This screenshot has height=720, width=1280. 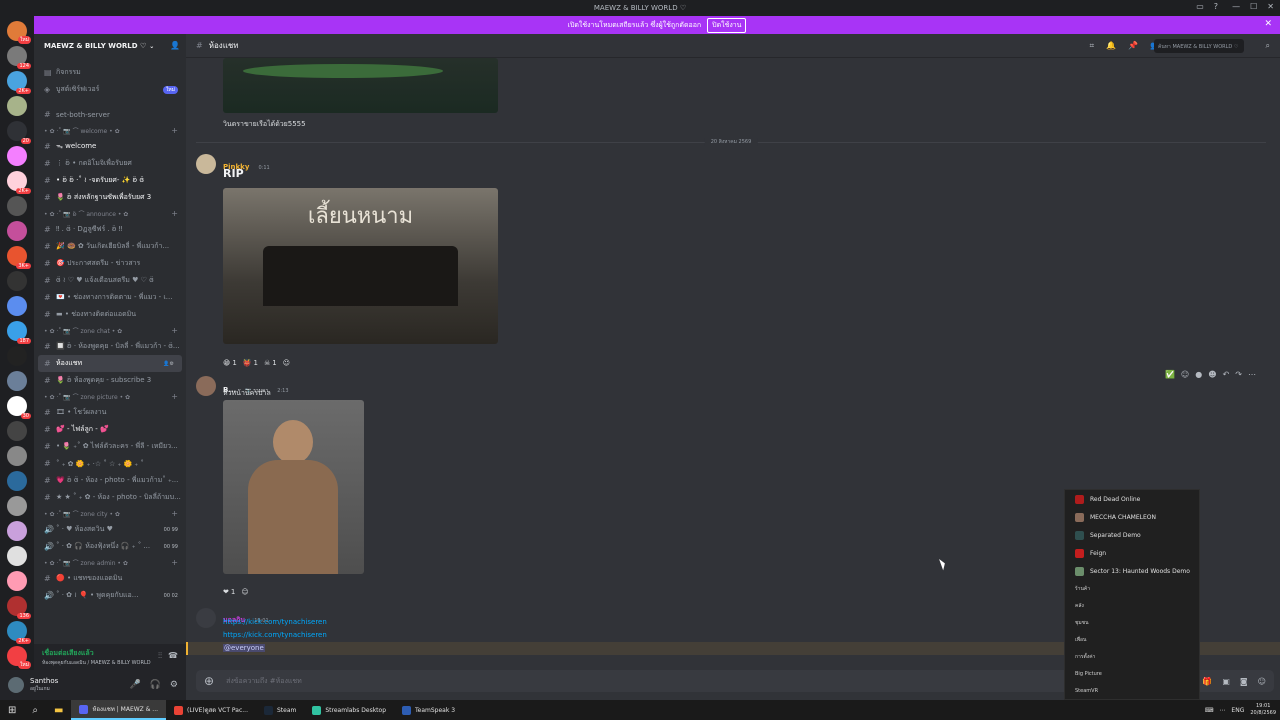 I want to click on reaction-chip: ❤ 1, so click(x=229, y=592).